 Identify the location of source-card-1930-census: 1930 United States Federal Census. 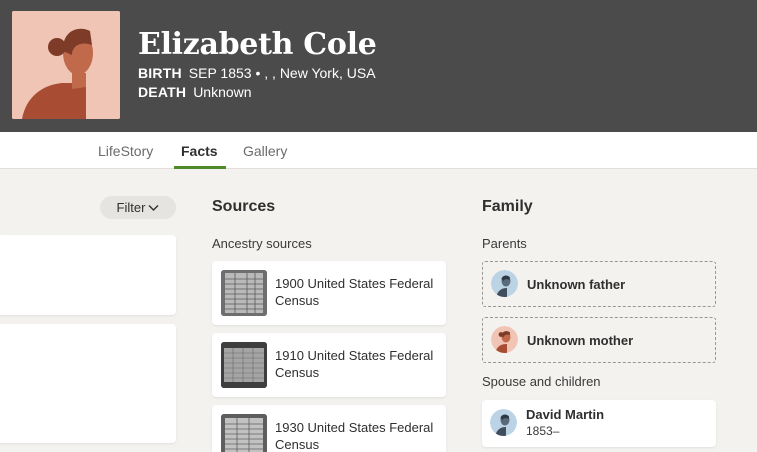
(329, 428).